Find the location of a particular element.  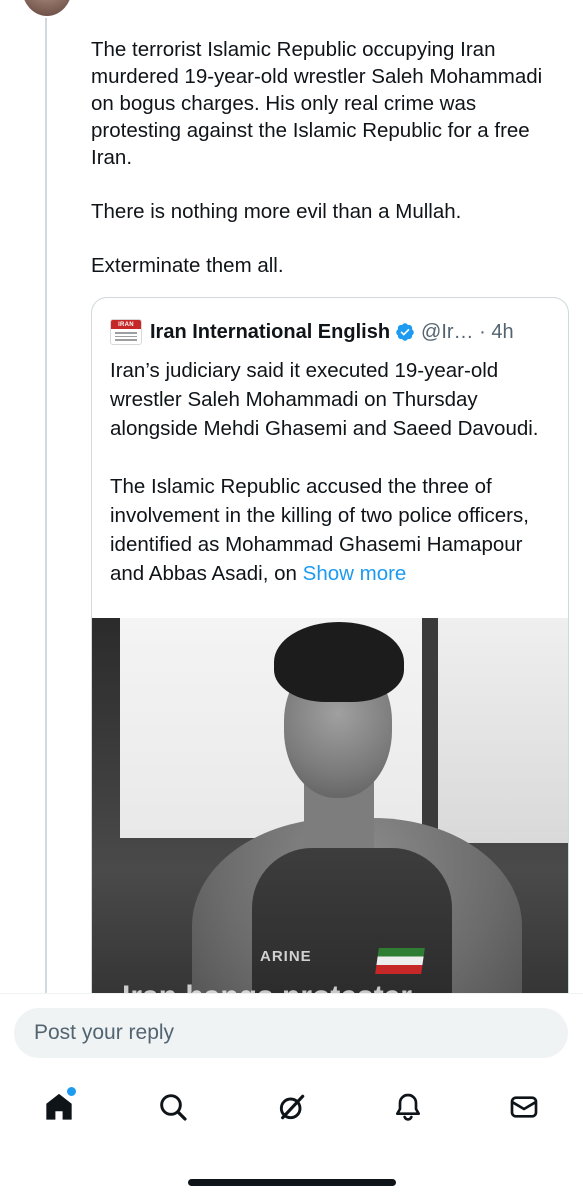

show-more-link: Show more is located at coordinates (355, 573).